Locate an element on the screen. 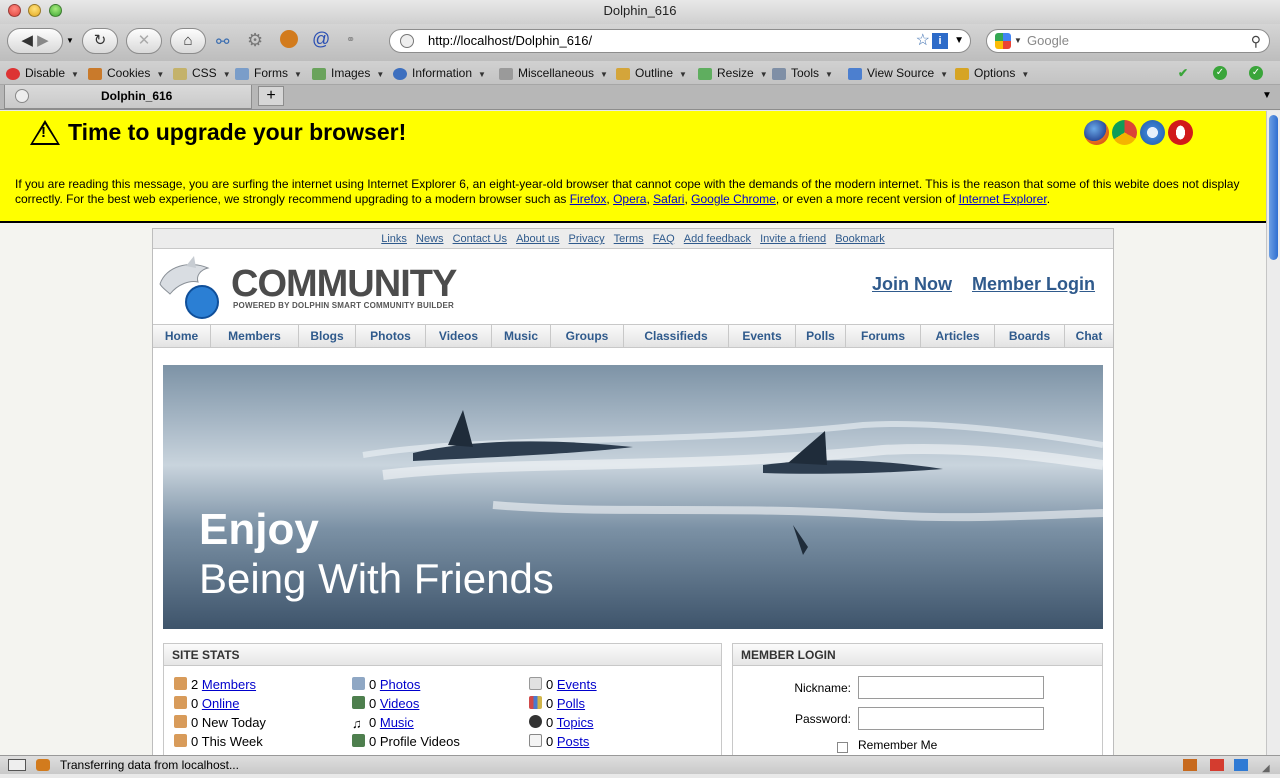 This screenshot has height=778, width=1280. info-icon: i is located at coordinates (940, 41).